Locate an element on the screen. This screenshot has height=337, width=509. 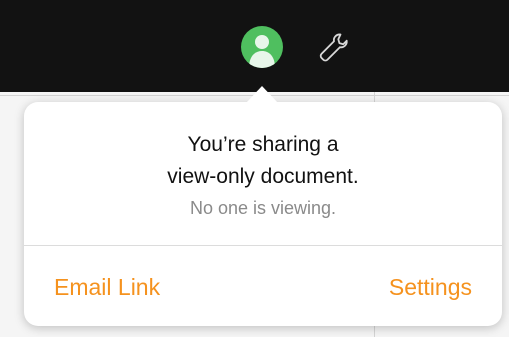
sharing-title-line-2: view-only document. is located at coordinates (263, 176).